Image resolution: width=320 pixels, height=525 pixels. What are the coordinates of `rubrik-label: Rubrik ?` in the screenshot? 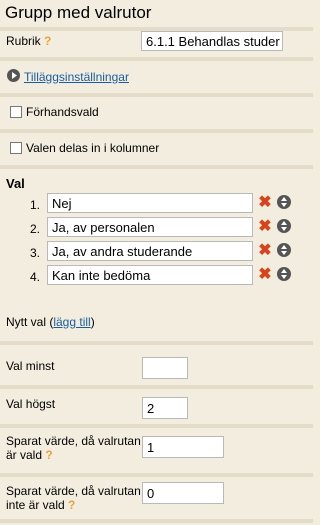 It's located at (29, 41).